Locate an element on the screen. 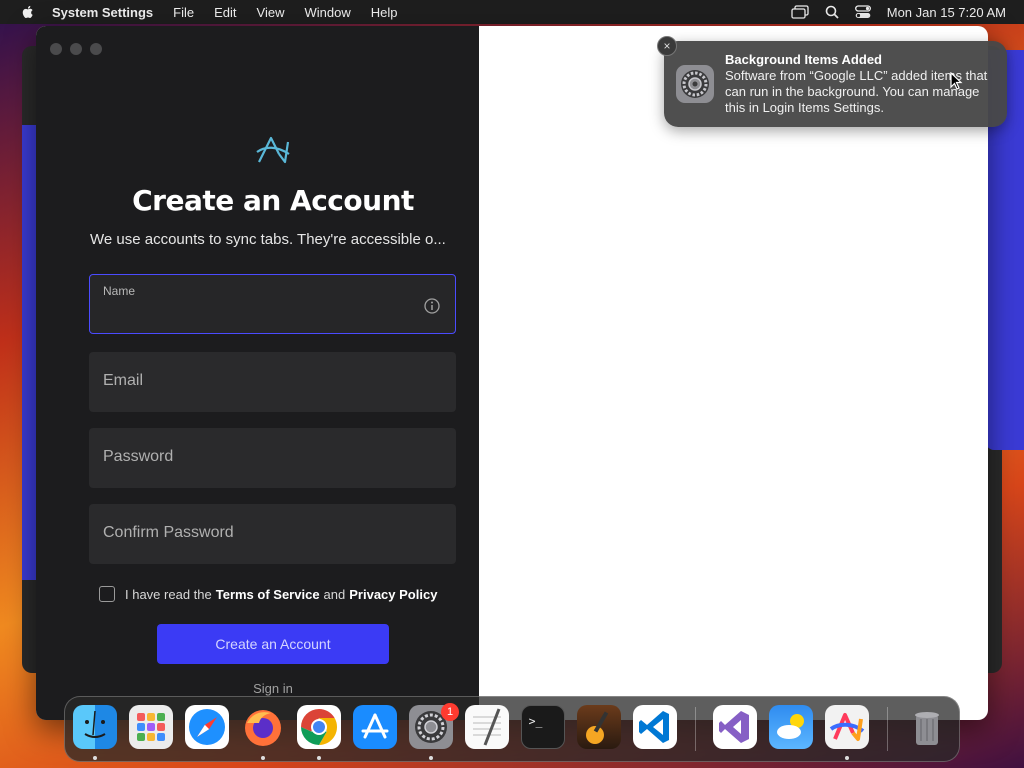 Image resolution: width=1024 pixels, height=768 pixels. arc-running-indicator is located at coordinates (847, 758).